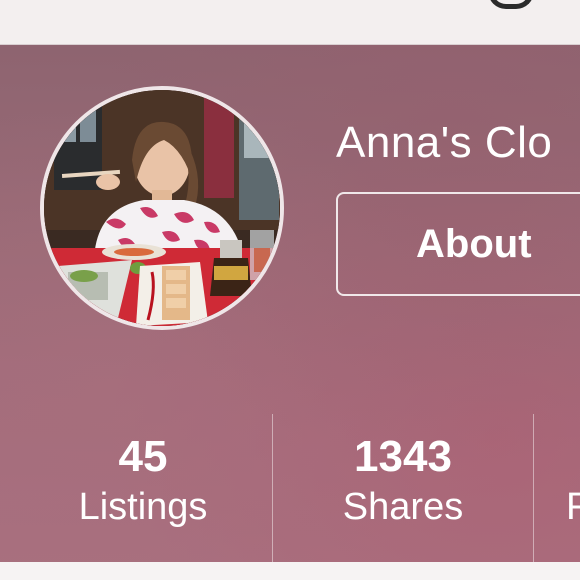  I want to click on stat-shares: 1343 Shares, so click(403, 488).